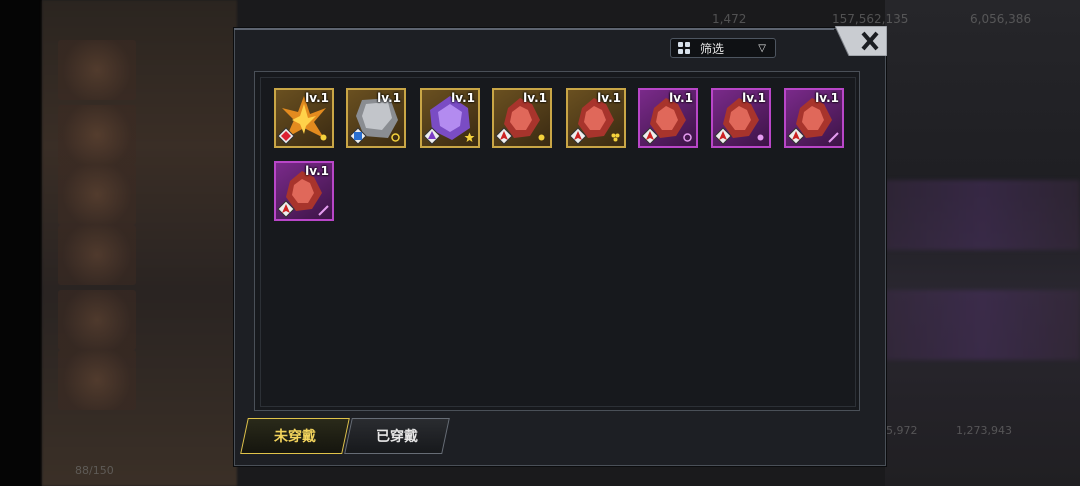  What do you see at coordinates (534, 29) in the screenshot?
I see `panel-accent-line` at bounding box center [534, 29].